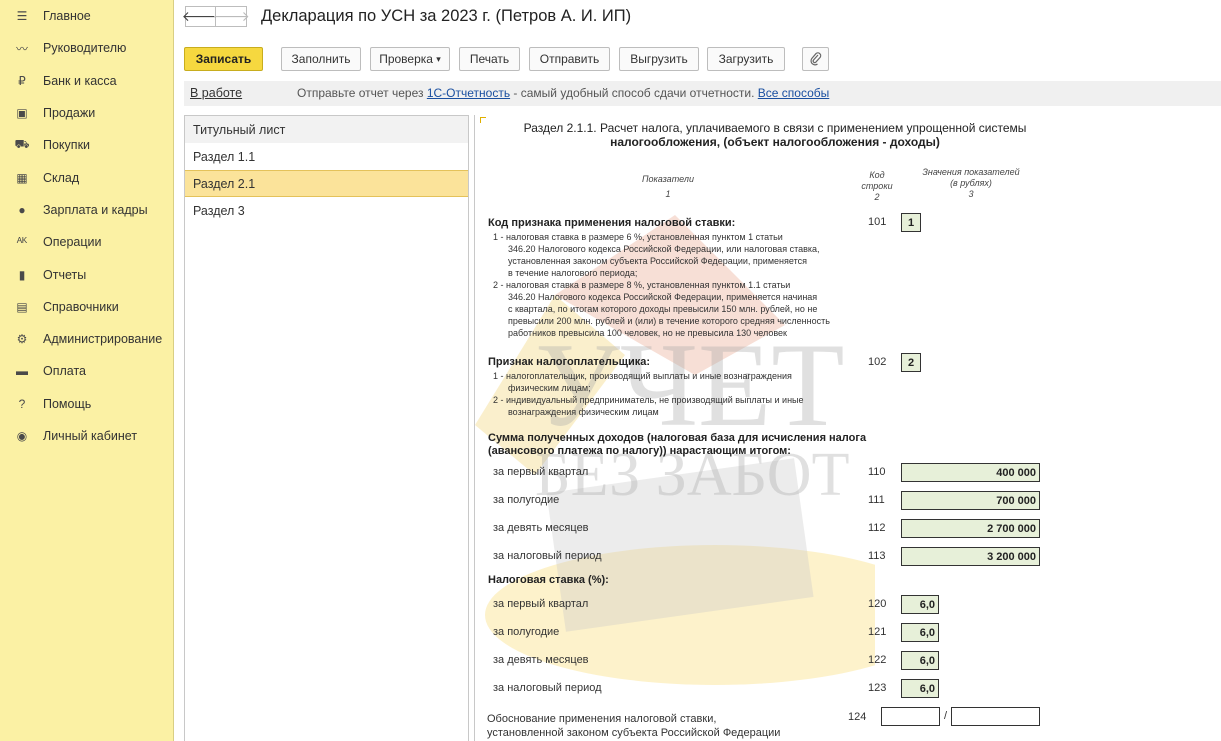 This screenshot has width=1221, height=741. What do you see at coordinates (22, 80) in the screenshot?
I see `ruble-coin-icon: ₽` at bounding box center [22, 80].